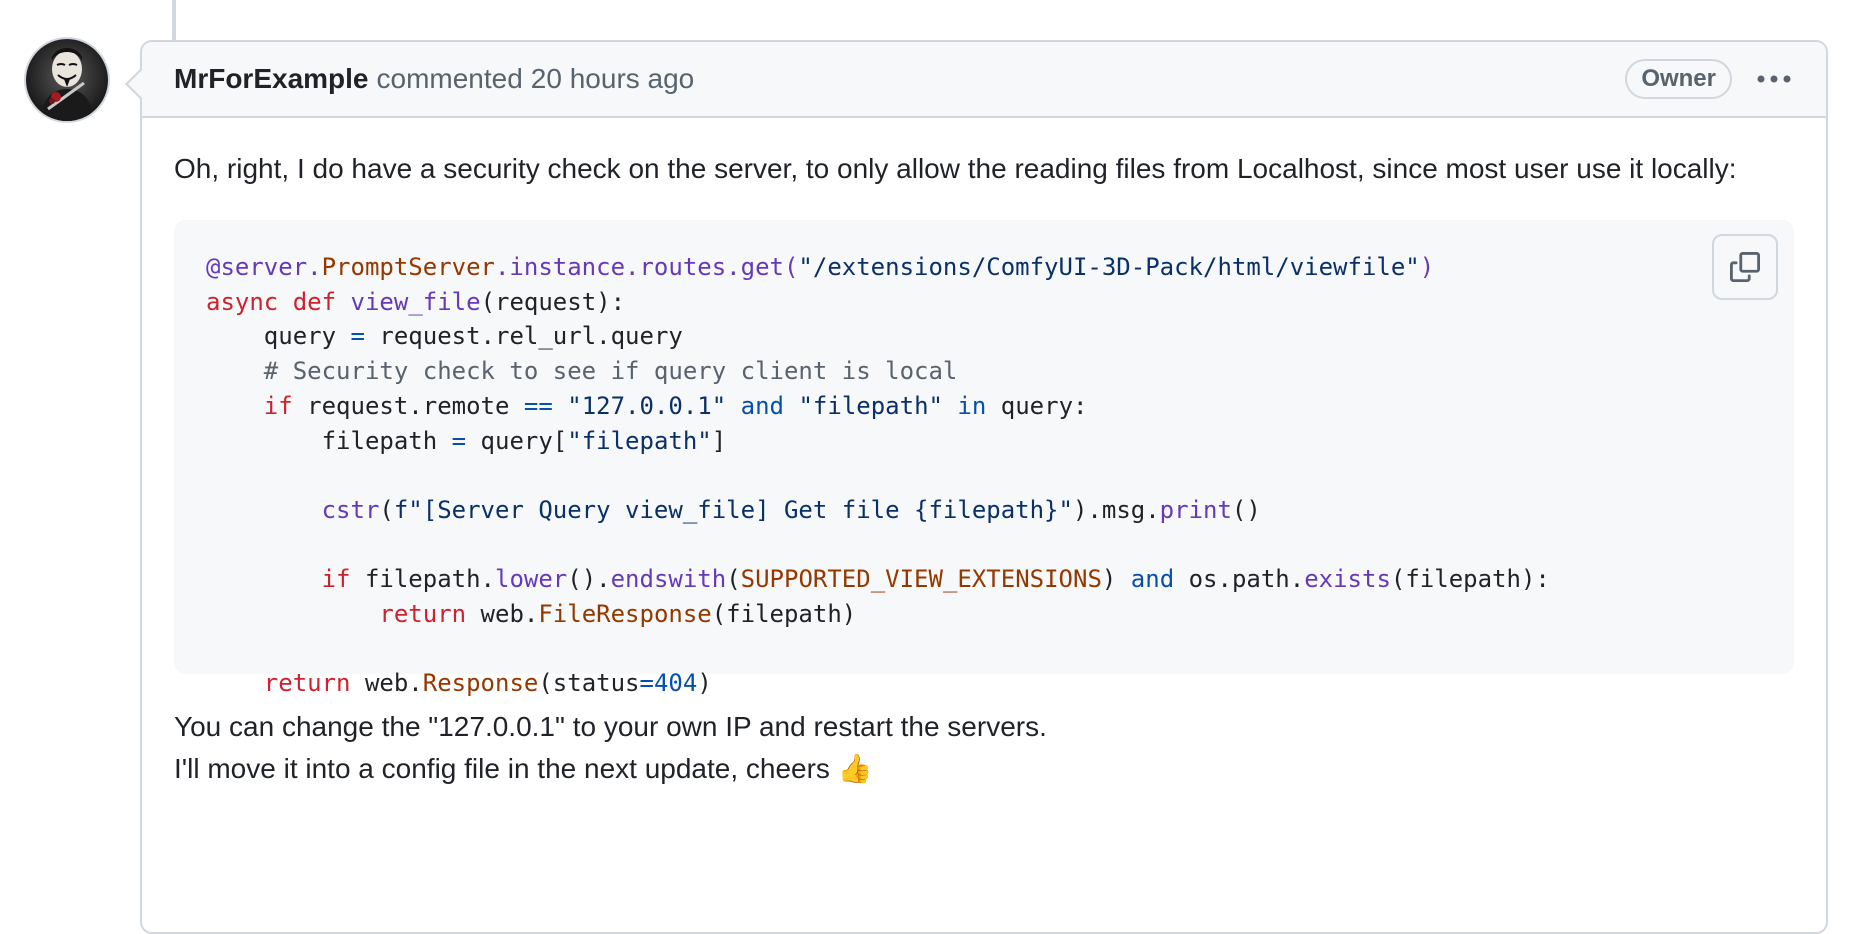 Image resolution: width=1874 pixels, height=934 pixels. What do you see at coordinates (174, 20) in the screenshot?
I see `timeline-connector` at bounding box center [174, 20].